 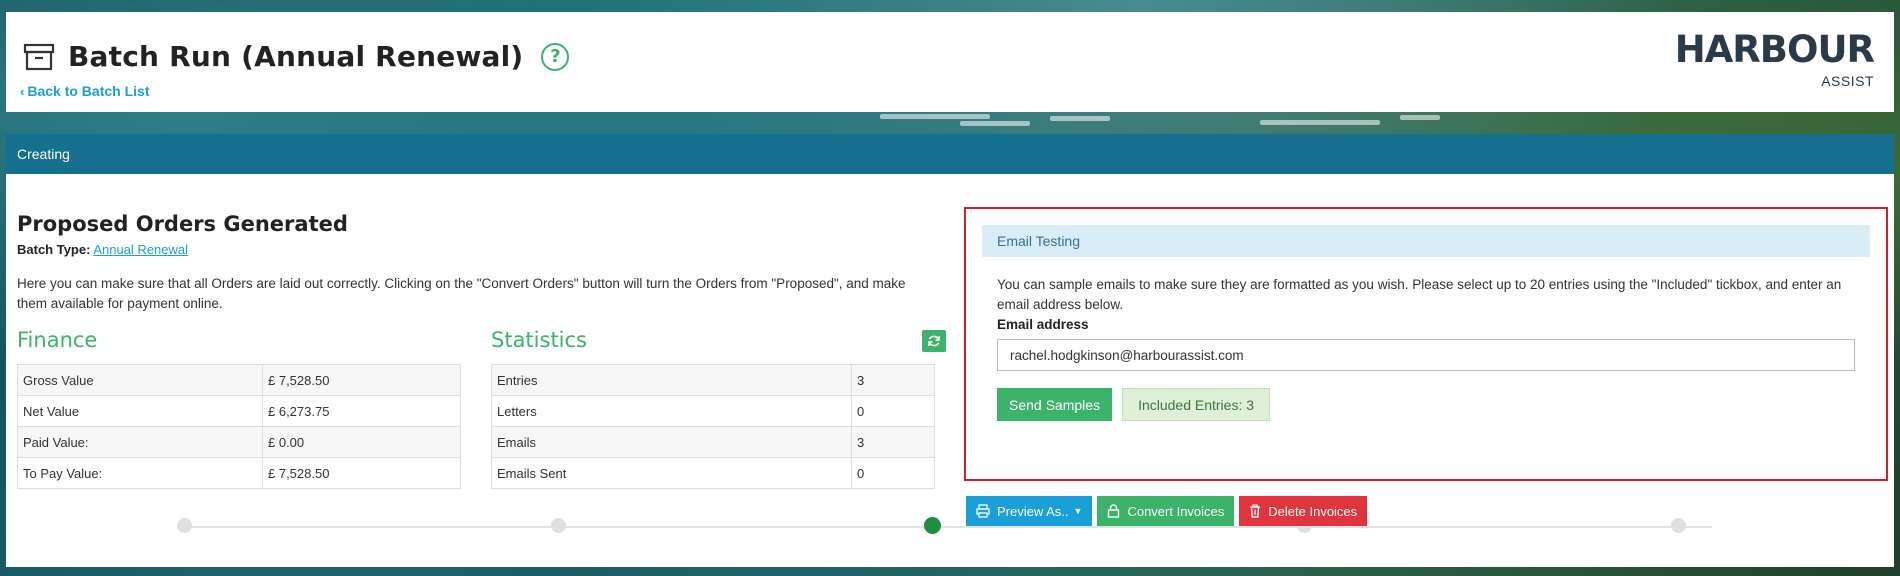 I want to click on section-title: Proposed Orders Generated, so click(x=182, y=224).